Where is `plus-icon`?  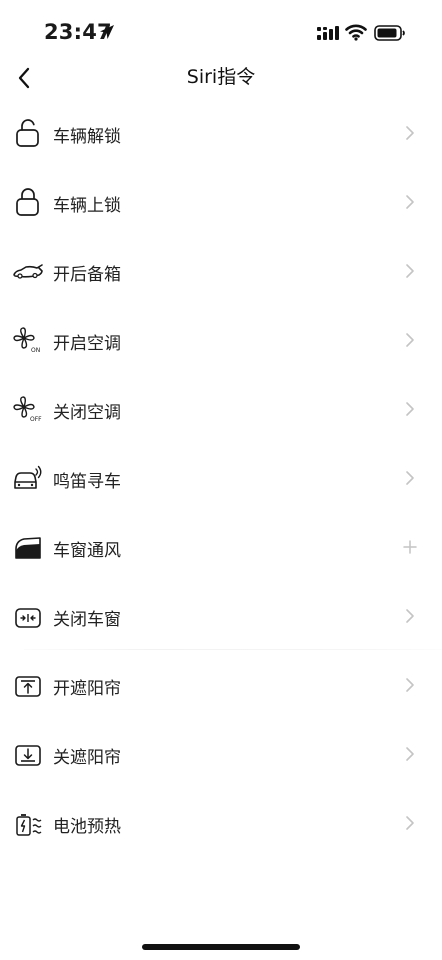
plus-icon is located at coordinates (410, 547).